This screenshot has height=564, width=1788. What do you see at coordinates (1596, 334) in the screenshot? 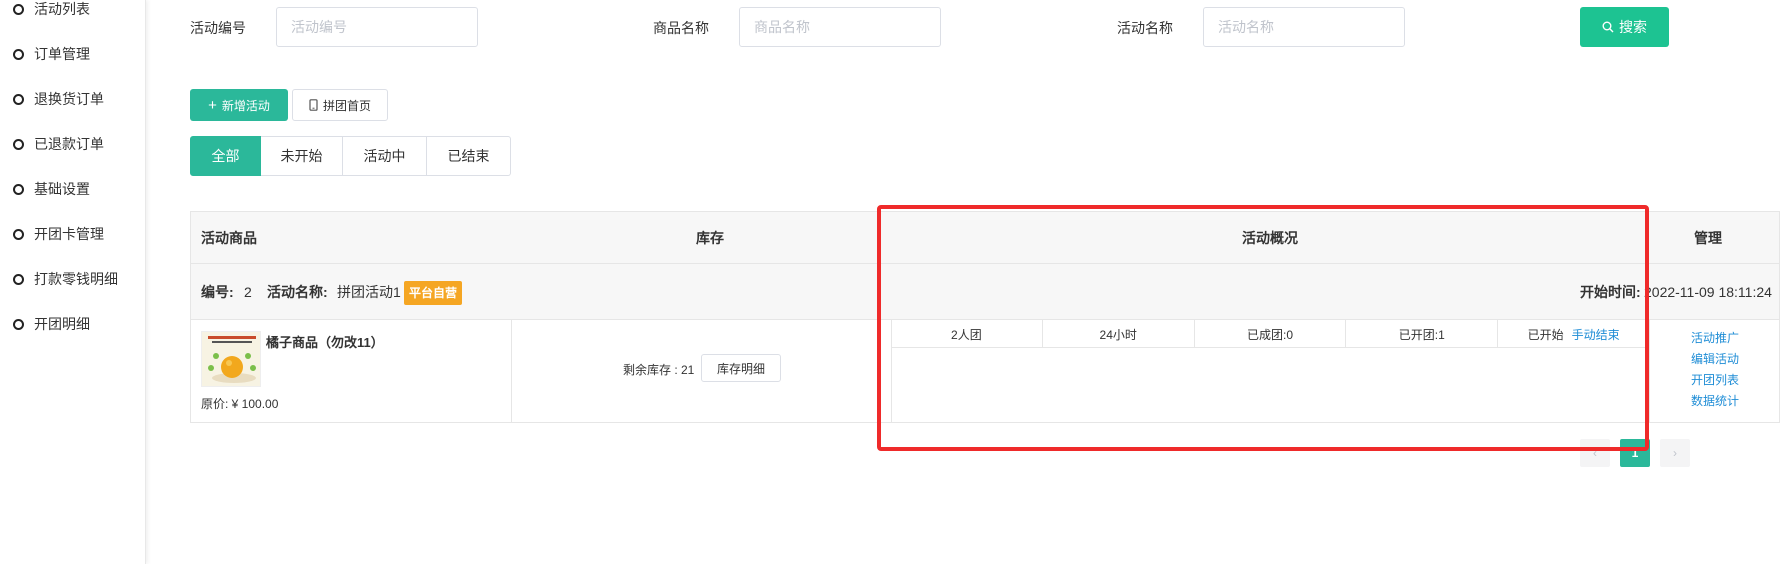
I see `manual-end-link: 手动结束` at bounding box center [1596, 334].